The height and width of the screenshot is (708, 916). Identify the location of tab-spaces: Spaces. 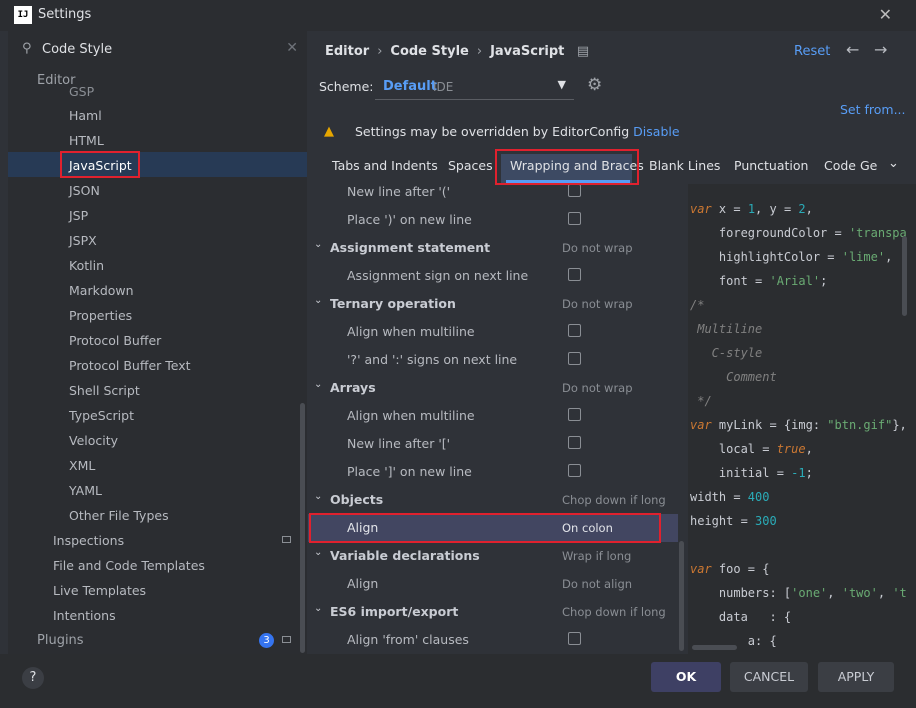
(470, 165).